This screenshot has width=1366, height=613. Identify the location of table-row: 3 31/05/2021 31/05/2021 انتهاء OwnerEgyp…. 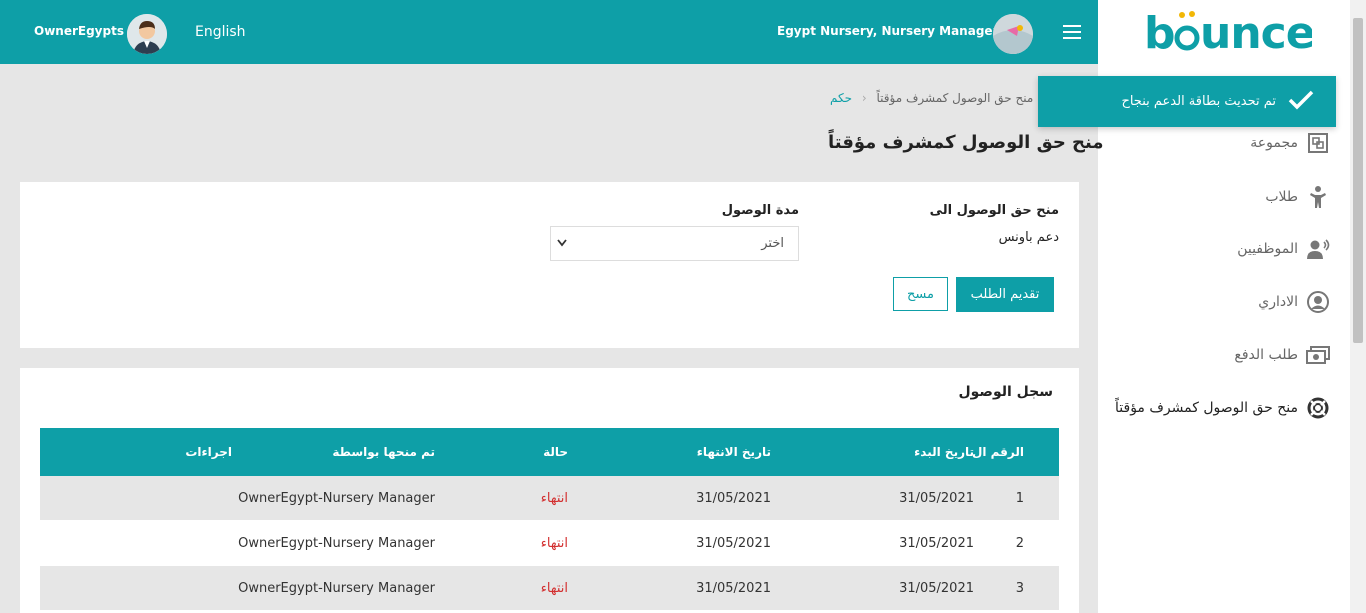
(549, 588).